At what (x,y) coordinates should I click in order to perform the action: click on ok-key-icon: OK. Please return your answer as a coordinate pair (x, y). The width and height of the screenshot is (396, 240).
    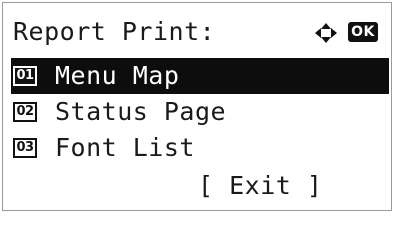
    Looking at the image, I should click on (363, 32).